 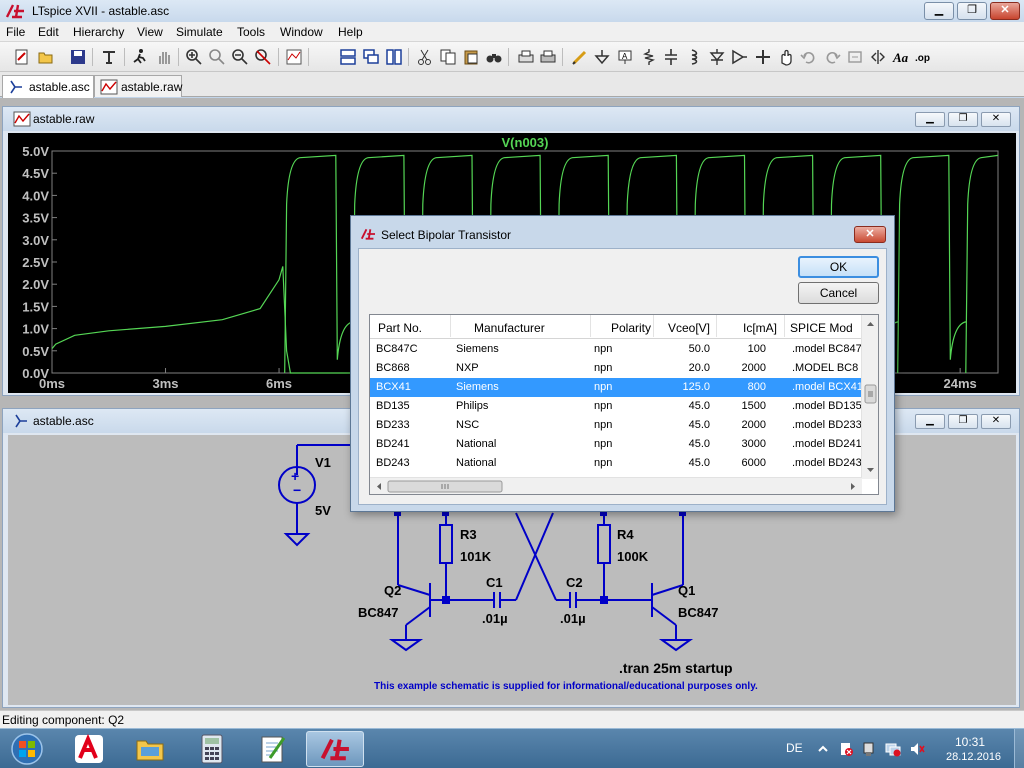 What do you see at coordinates (400, 328) in the screenshot?
I see `column-header-part-no: Part No.` at bounding box center [400, 328].